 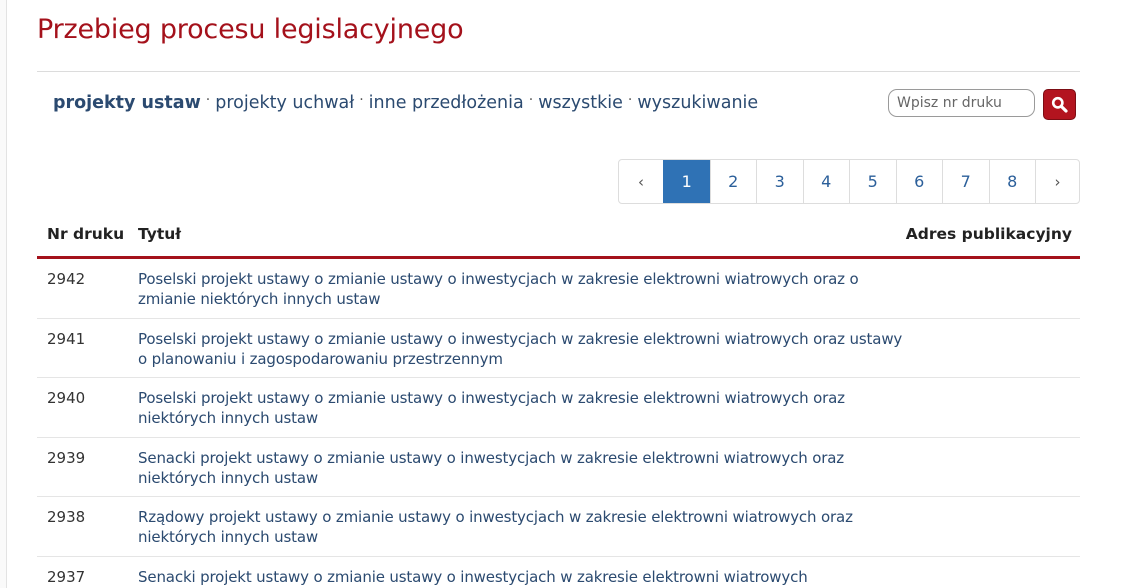 What do you see at coordinates (250, 29) in the screenshot?
I see `page-title: Przebieg procesu legislacyjnego` at bounding box center [250, 29].